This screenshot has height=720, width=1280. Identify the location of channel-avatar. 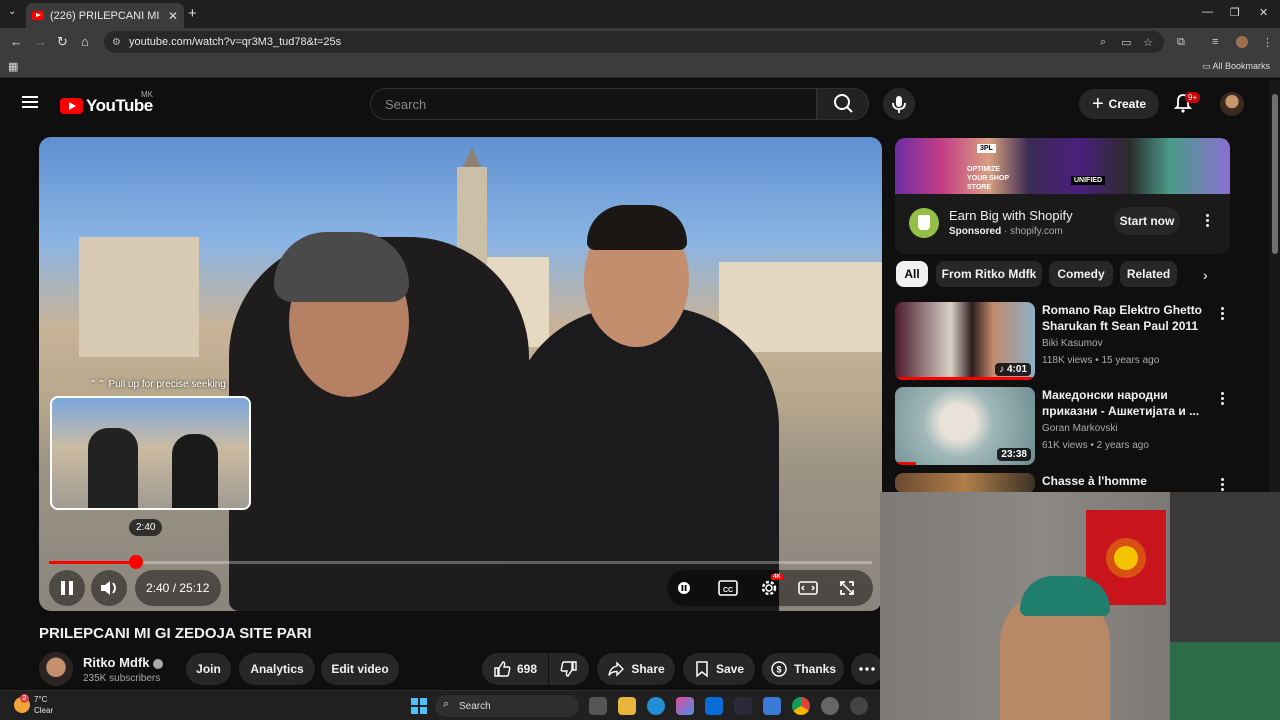
(56, 669).